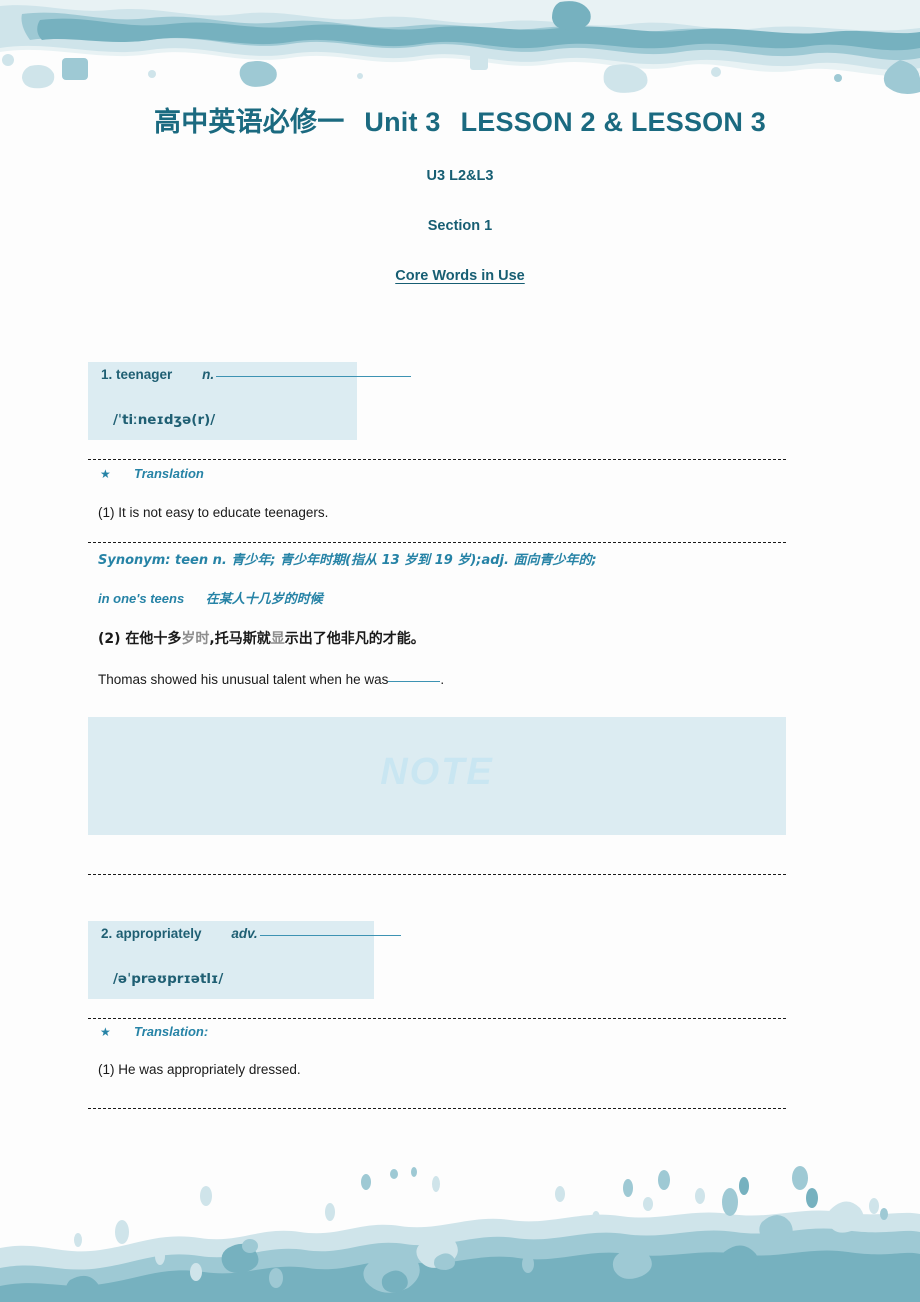  What do you see at coordinates (164, 420) in the screenshot?
I see `entry-1-phonetic: /ˈtiːneɪdʒə(r)/` at bounding box center [164, 420].